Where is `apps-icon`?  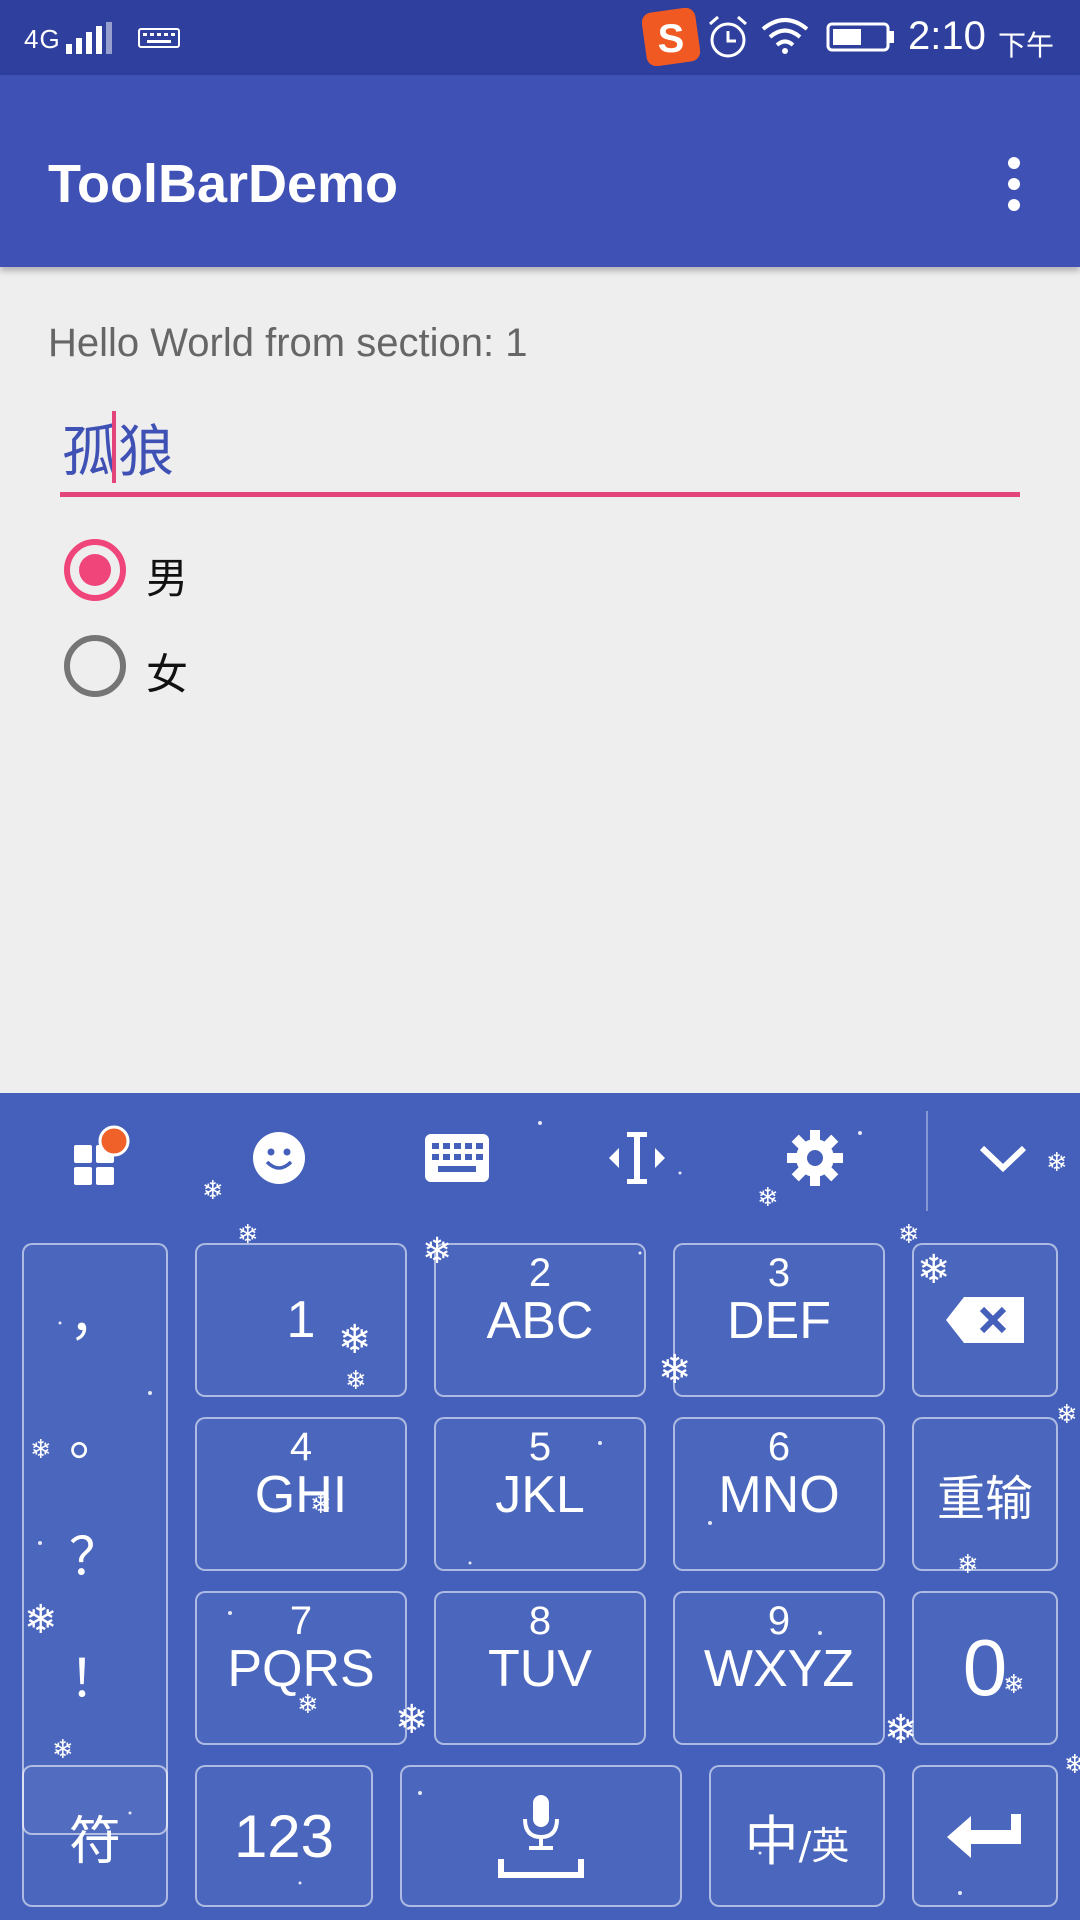 apps-icon is located at coordinates (99, 1158).